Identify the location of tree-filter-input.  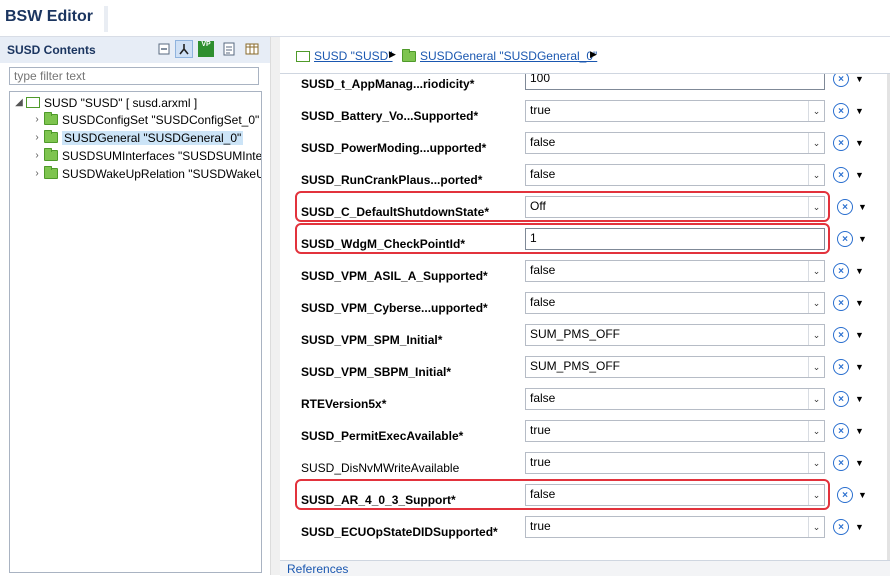
(134, 76).